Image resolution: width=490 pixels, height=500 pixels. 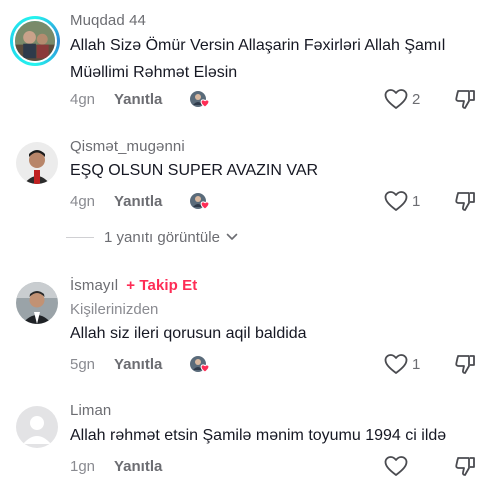 I want to click on follow-button: + Takip Et, so click(x=161, y=285).